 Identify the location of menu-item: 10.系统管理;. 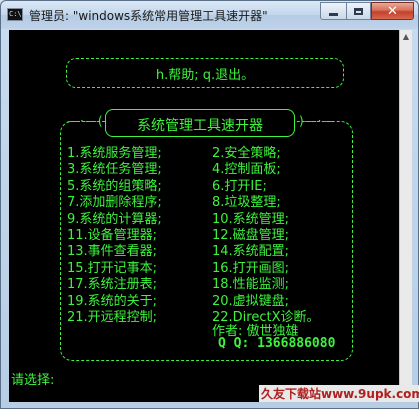
(251, 219).